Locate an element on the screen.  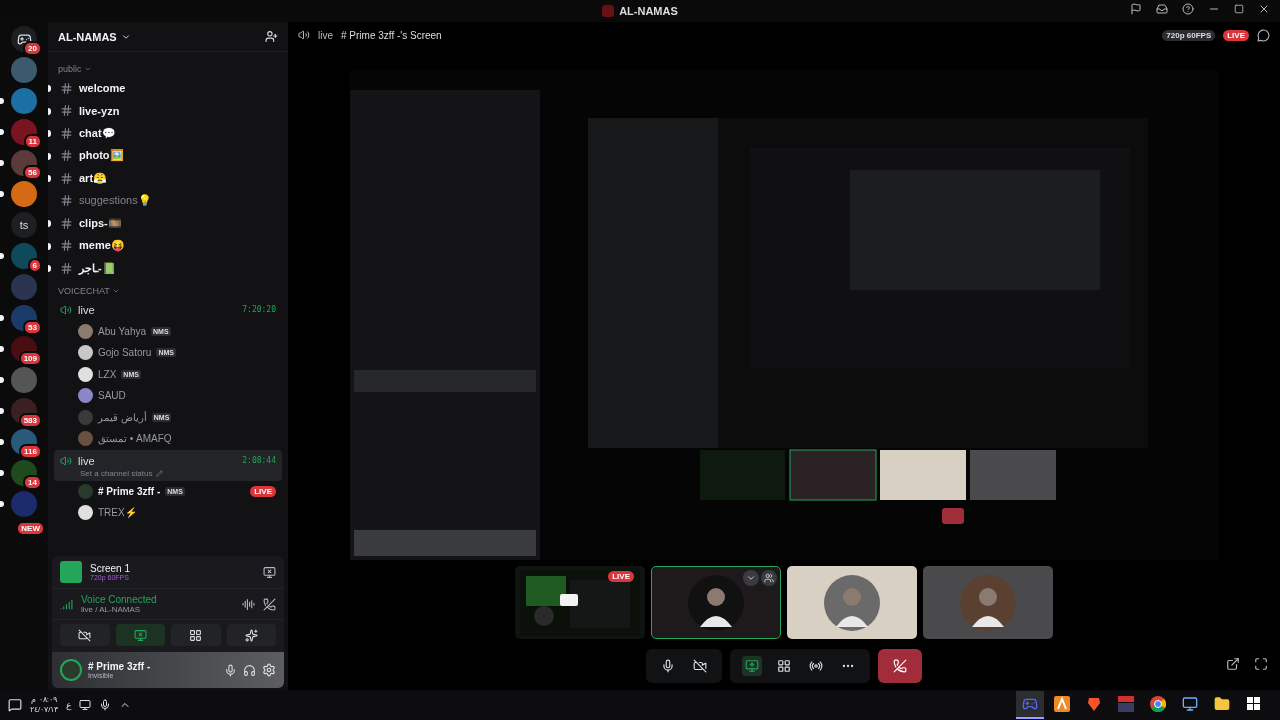
member-name: أرياض قيمر is located at coordinates (122, 417).